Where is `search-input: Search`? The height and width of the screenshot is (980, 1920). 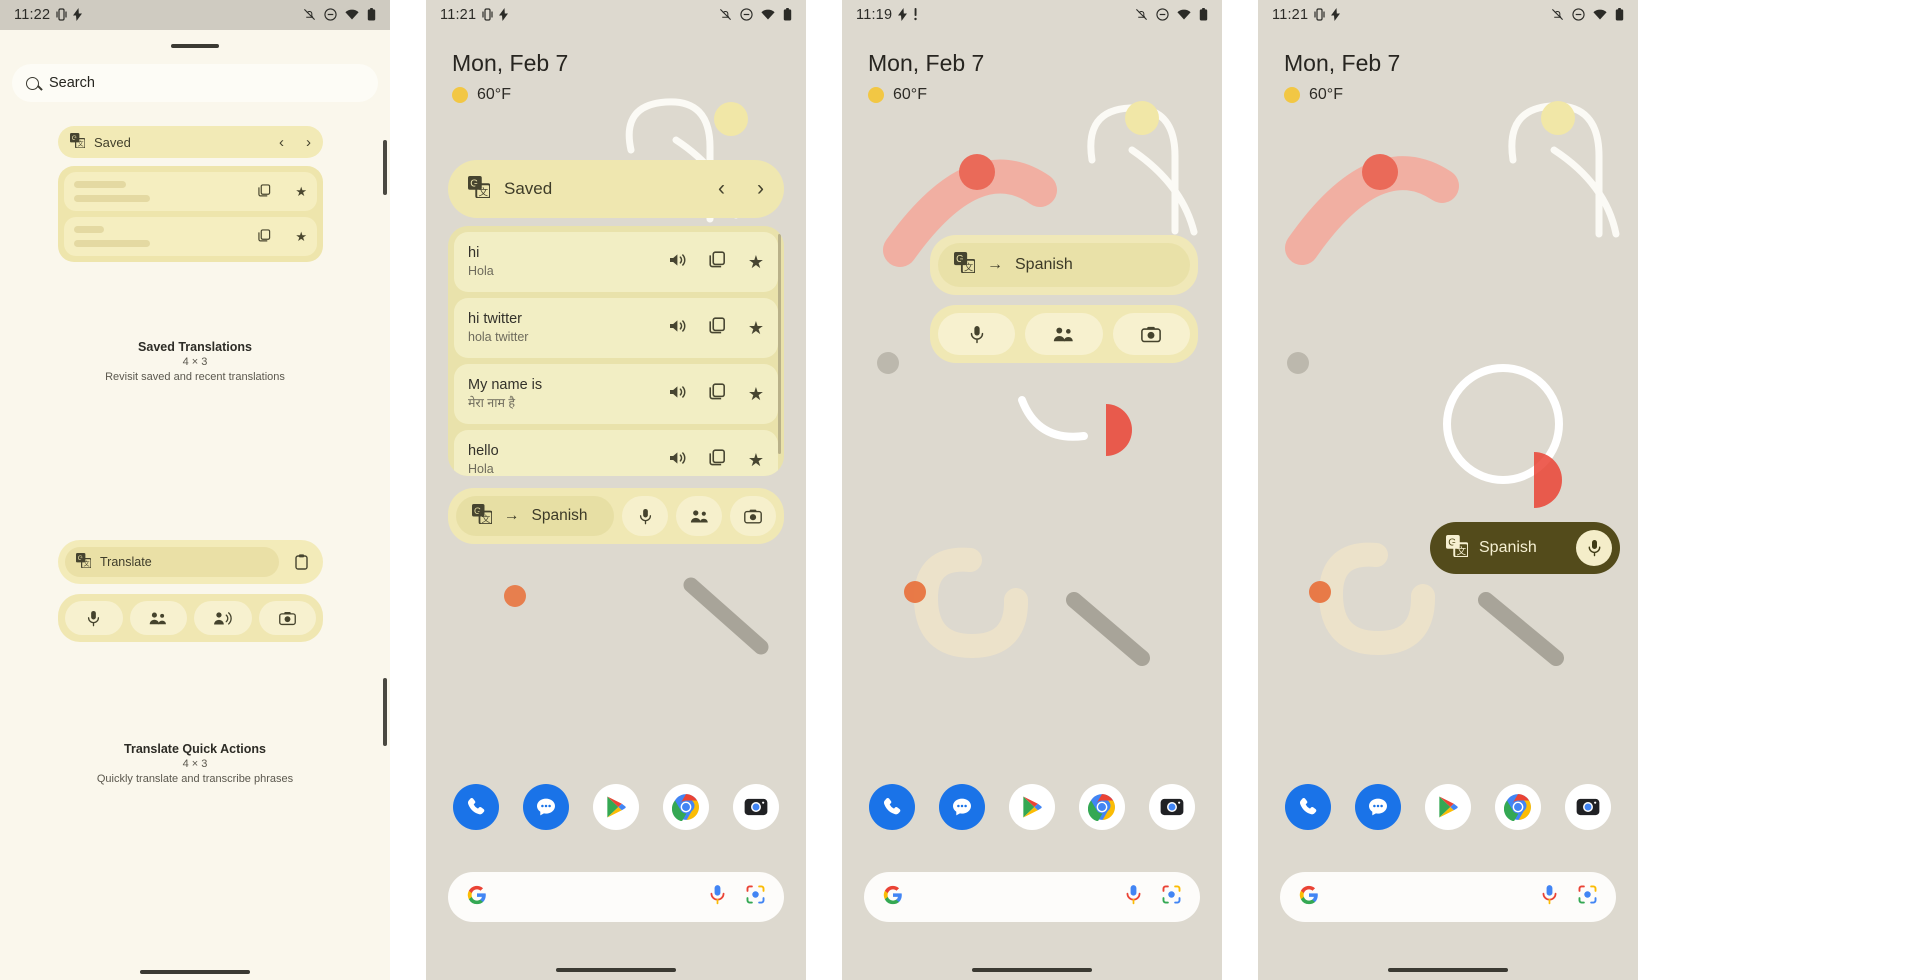 search-input: Search is located at coordinates (195, 83).